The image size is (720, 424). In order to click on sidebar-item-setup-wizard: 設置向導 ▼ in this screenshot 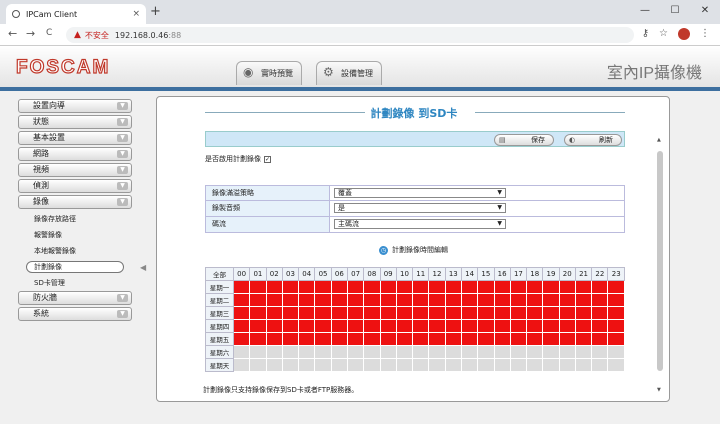, I will do `click(75, 106)`.